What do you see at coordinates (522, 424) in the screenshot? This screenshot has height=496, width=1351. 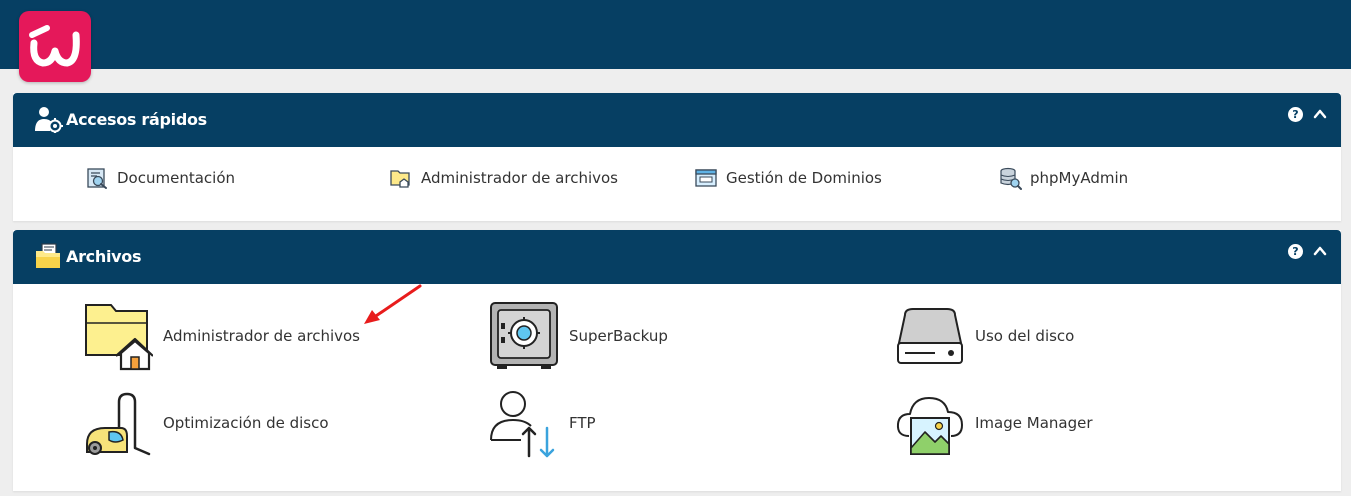 I see `user-transfer-icon` at bounding box center [522, 424].